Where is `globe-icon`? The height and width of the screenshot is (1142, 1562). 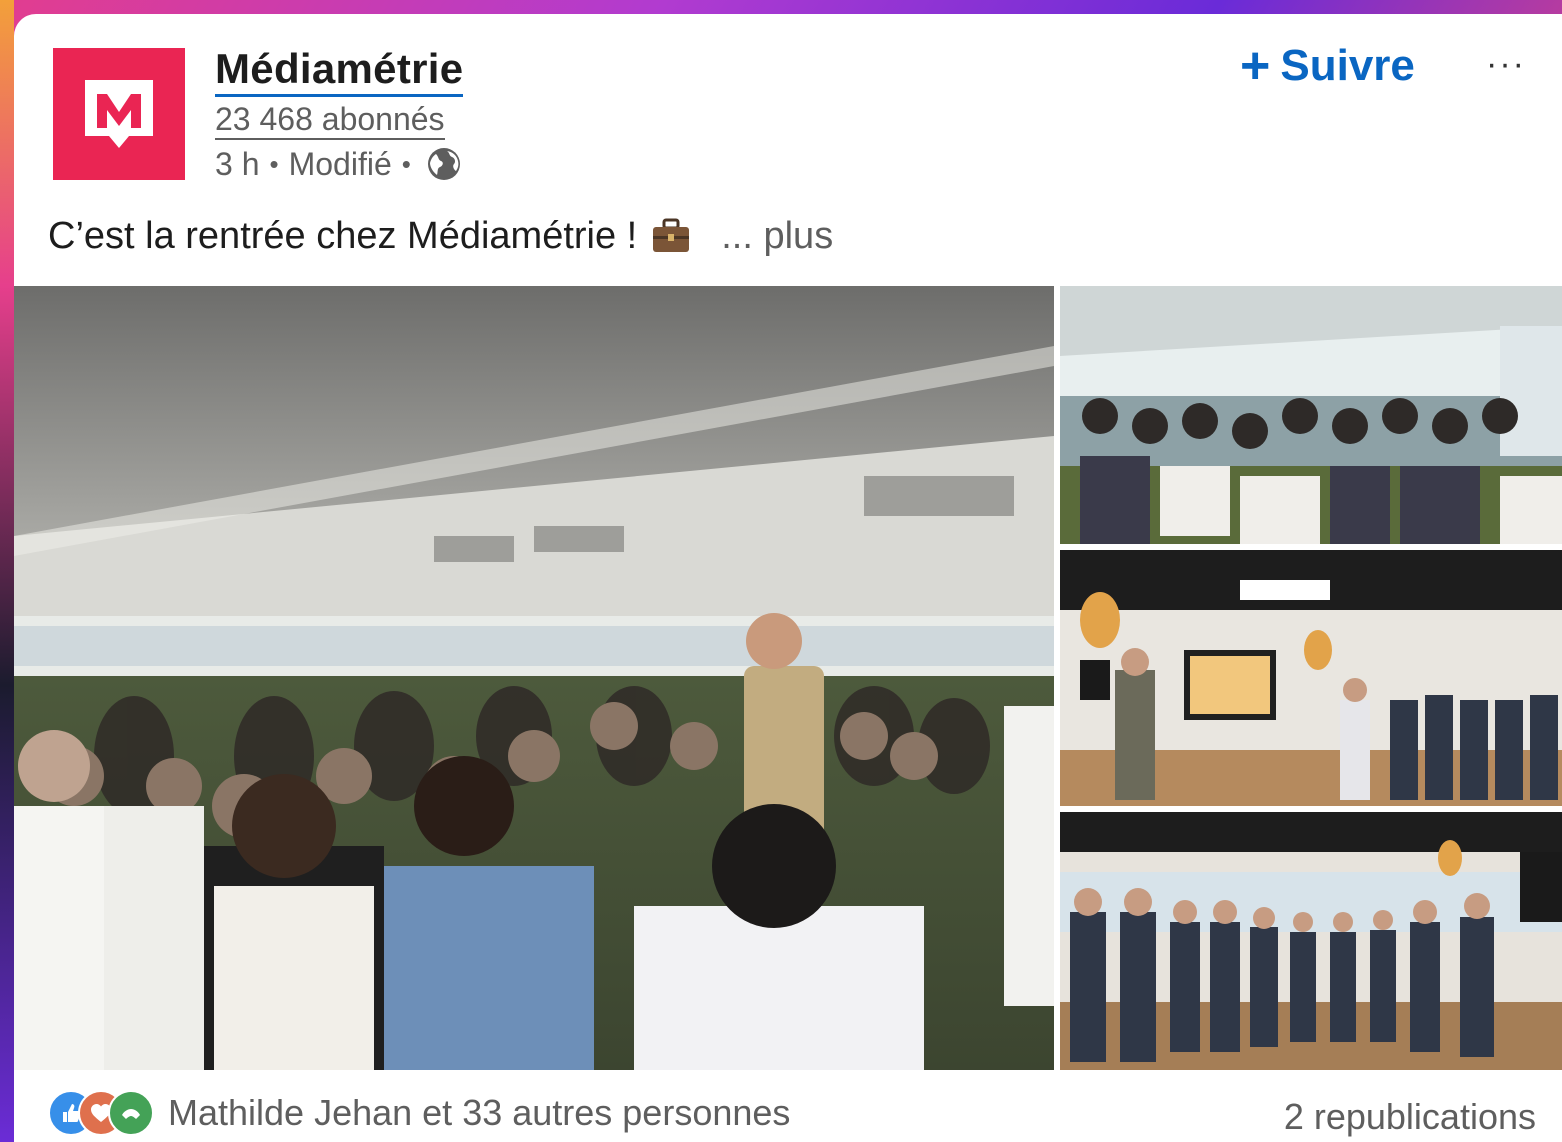
globe-icon is located at coordinates (443, 164).